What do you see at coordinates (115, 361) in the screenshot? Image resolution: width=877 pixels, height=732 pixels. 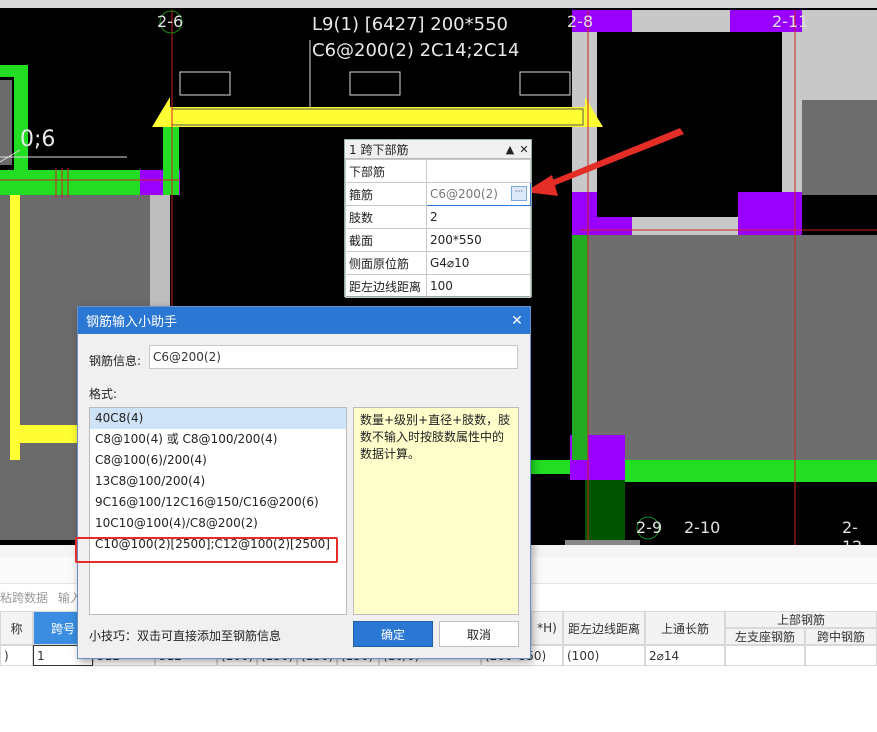 I see `rebar-info-label: 钢筋信息:` at bounding box center [115, 361].